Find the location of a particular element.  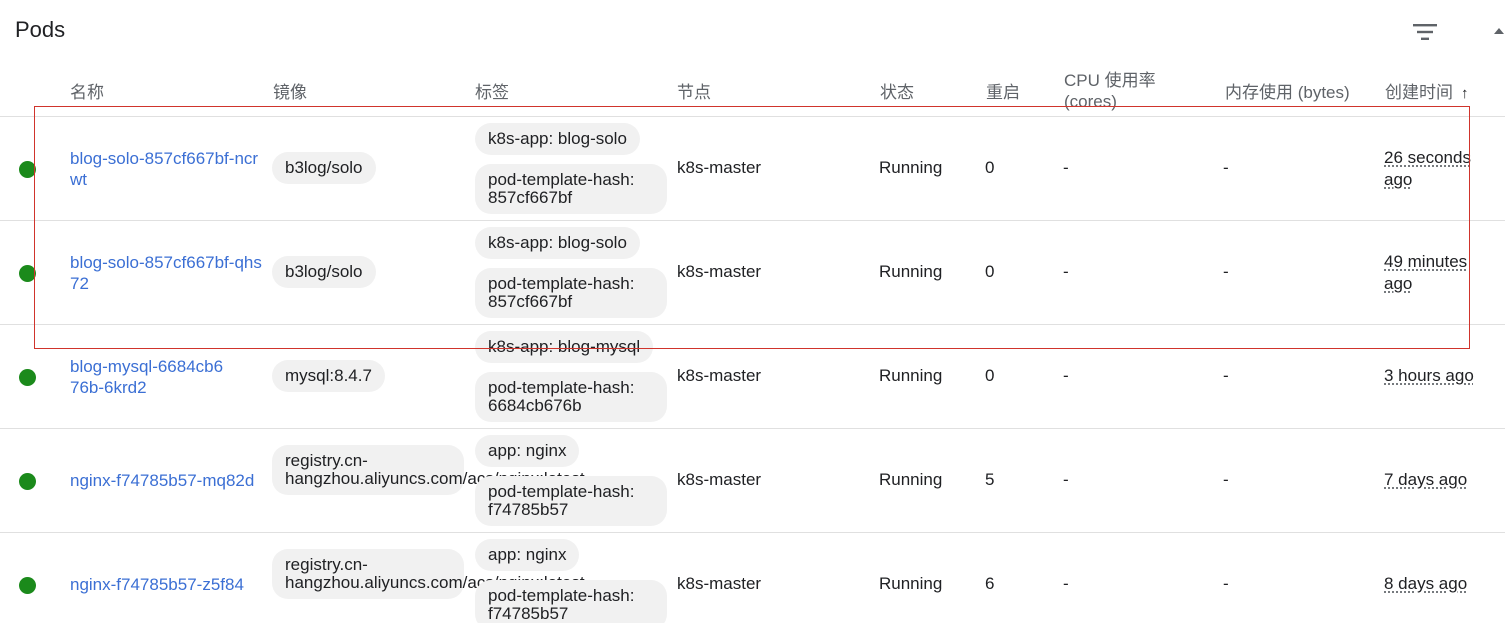

pod-name-link: nginx-f74785b57-z5f84 is located at coordinates (170, 584).